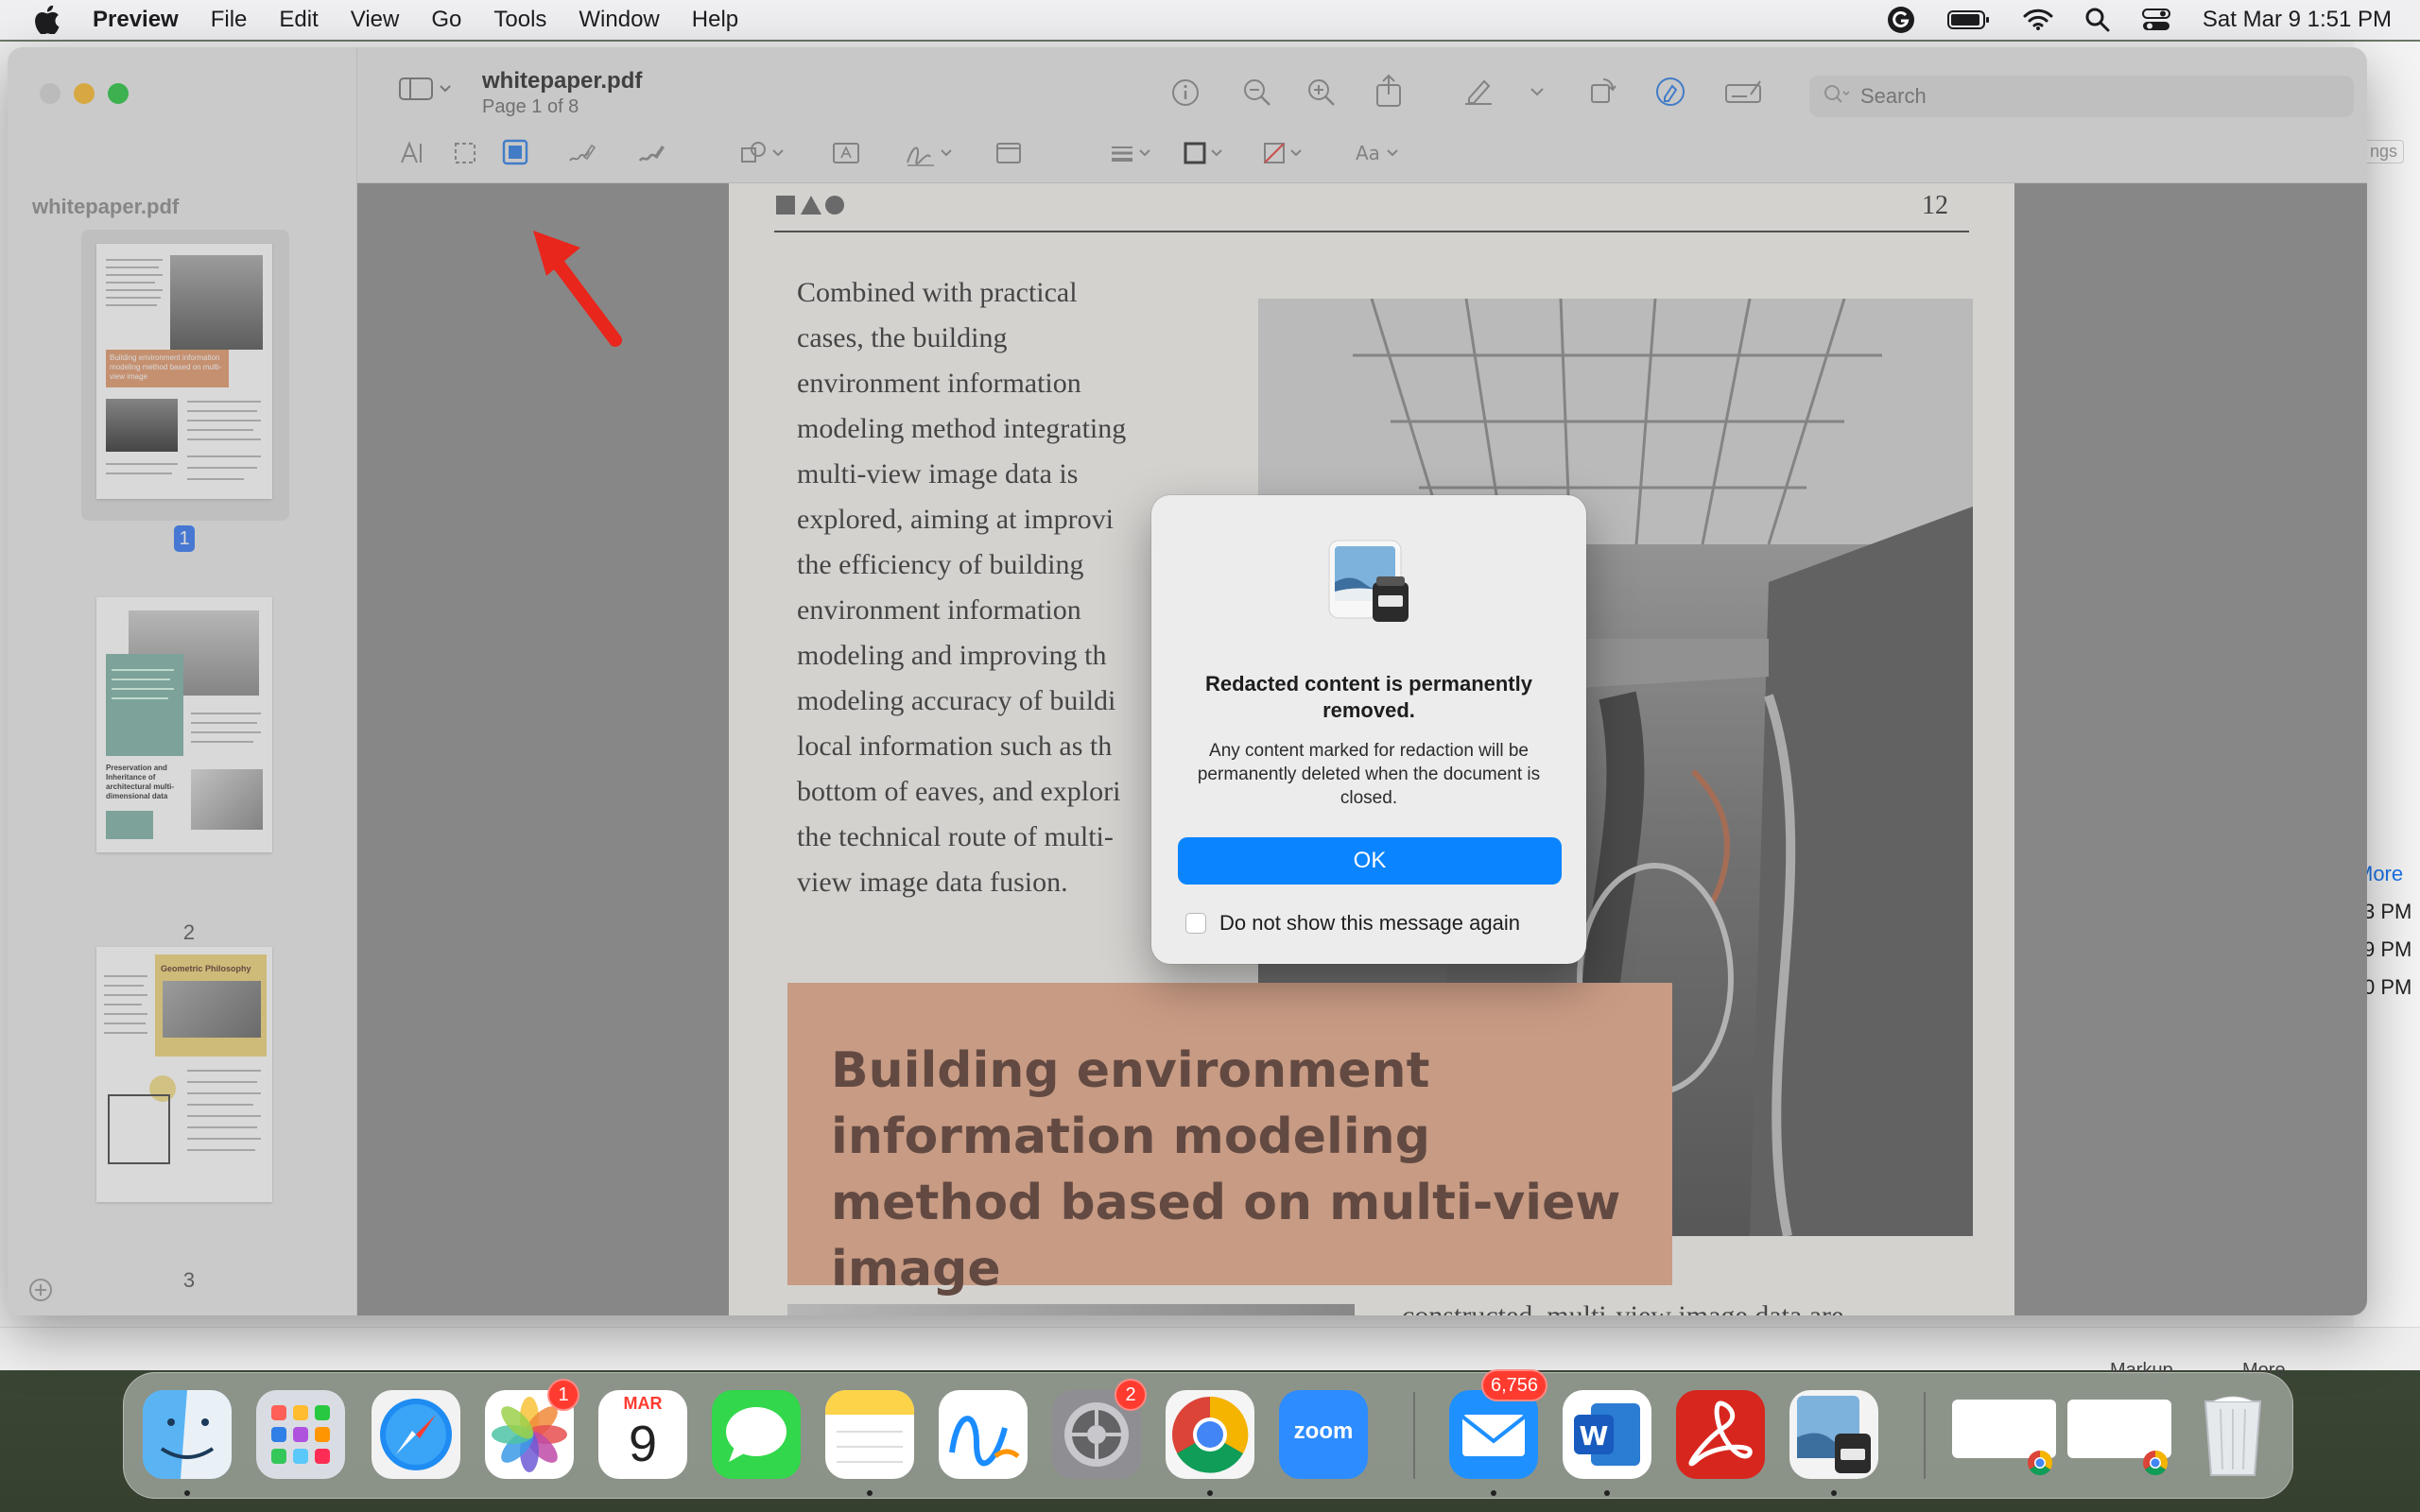 The height and width of the screenshot is (1512, 2420). What do you see at coordinates (1968, 20) in the screenshot?
I see `battery-icon` at bounding box center [1968, 20].